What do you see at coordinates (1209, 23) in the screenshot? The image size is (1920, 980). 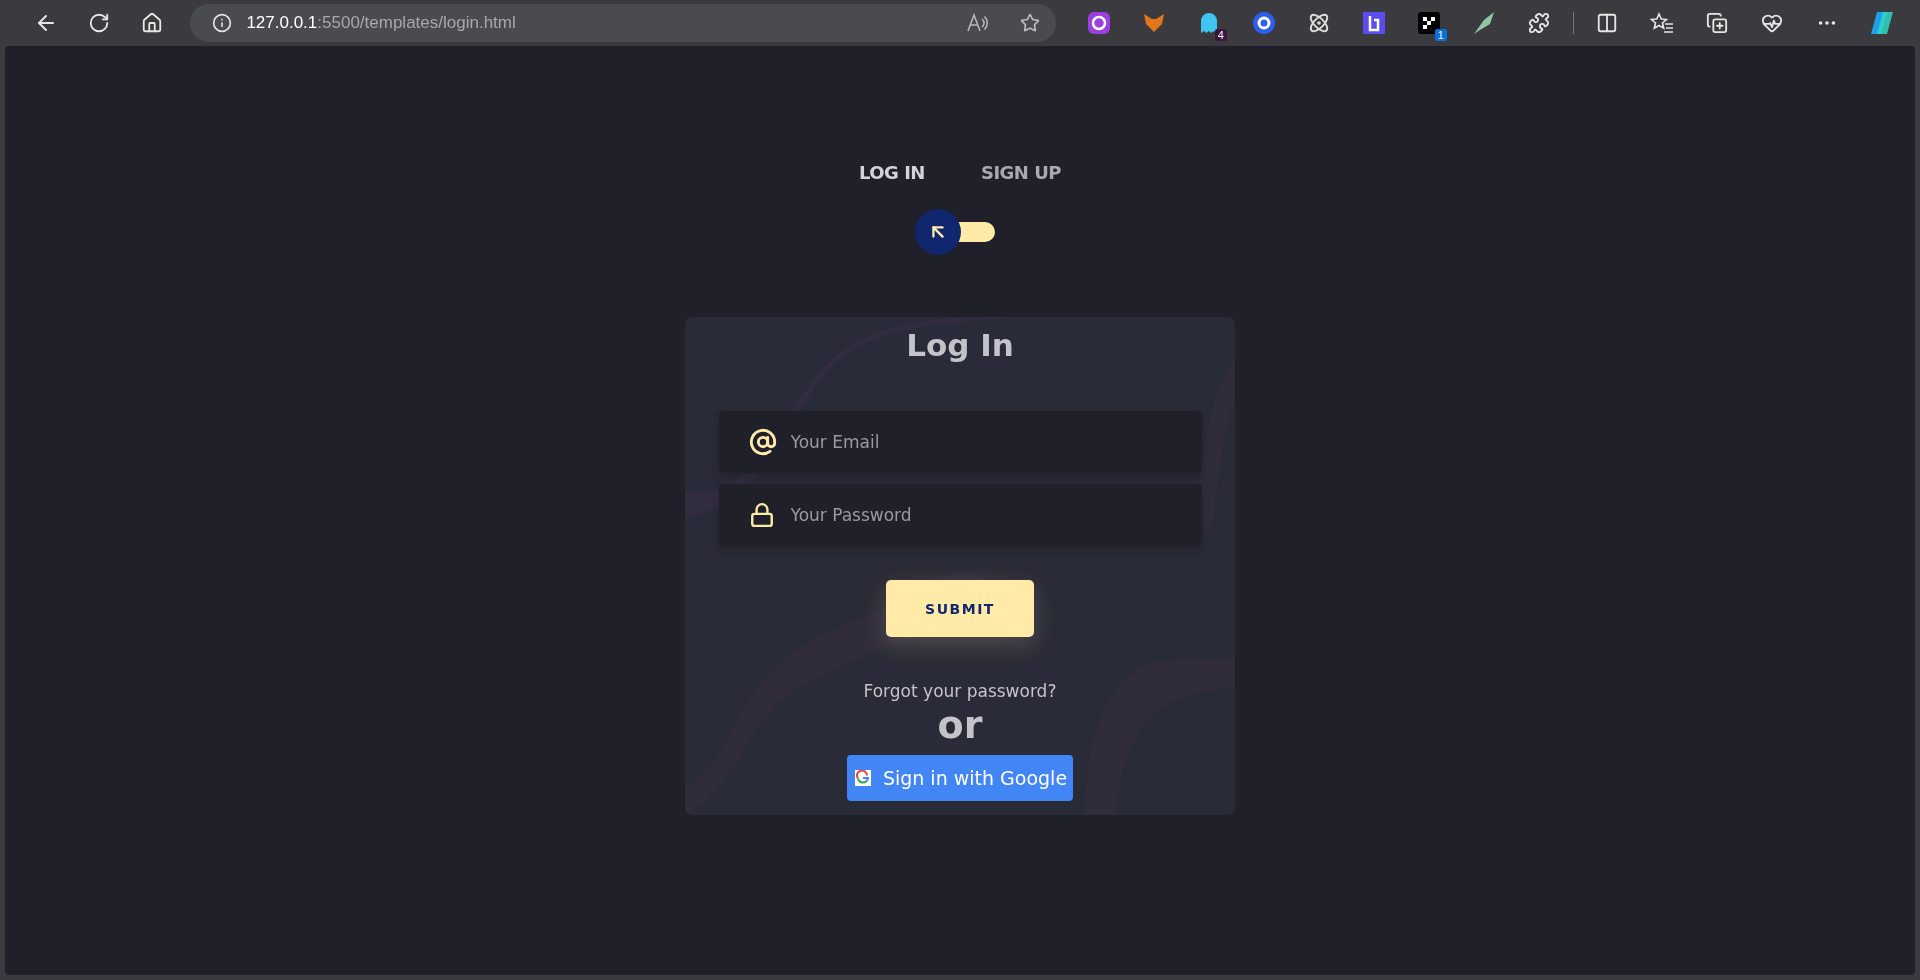 I see `ghost-icon` at bounding box center [1209, 23].